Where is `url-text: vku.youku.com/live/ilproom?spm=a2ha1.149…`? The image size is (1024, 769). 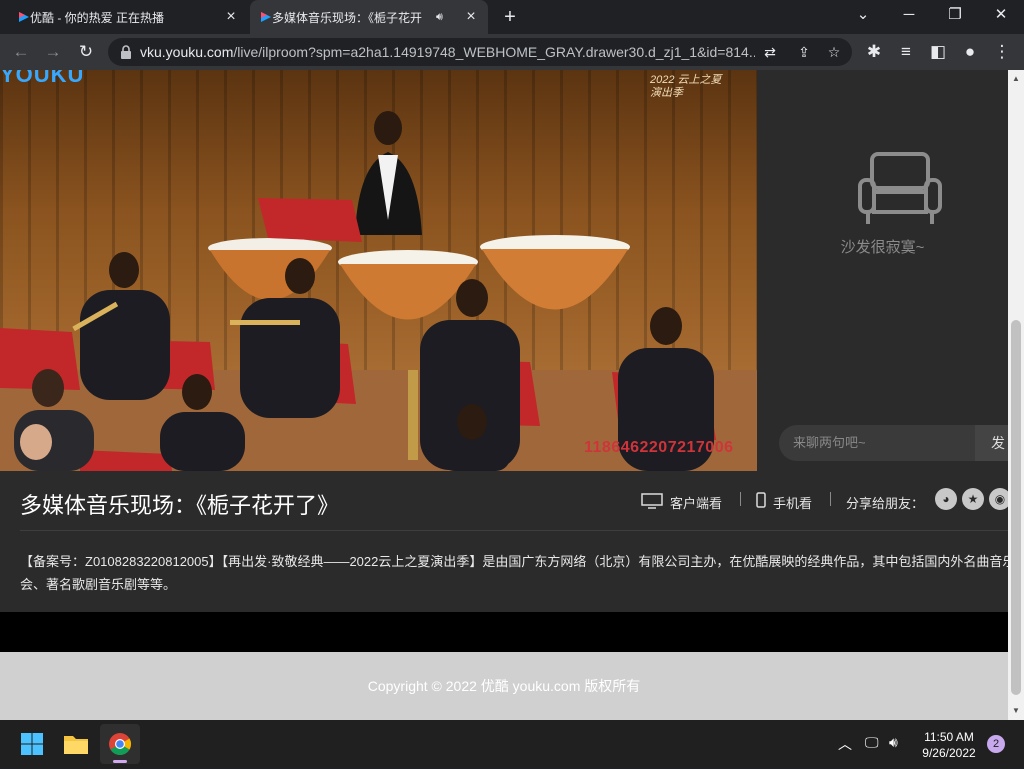 url-text: vku.youku.com/live/ilproom?spm=a2ha1.149… is located at coordinates (447, 52).